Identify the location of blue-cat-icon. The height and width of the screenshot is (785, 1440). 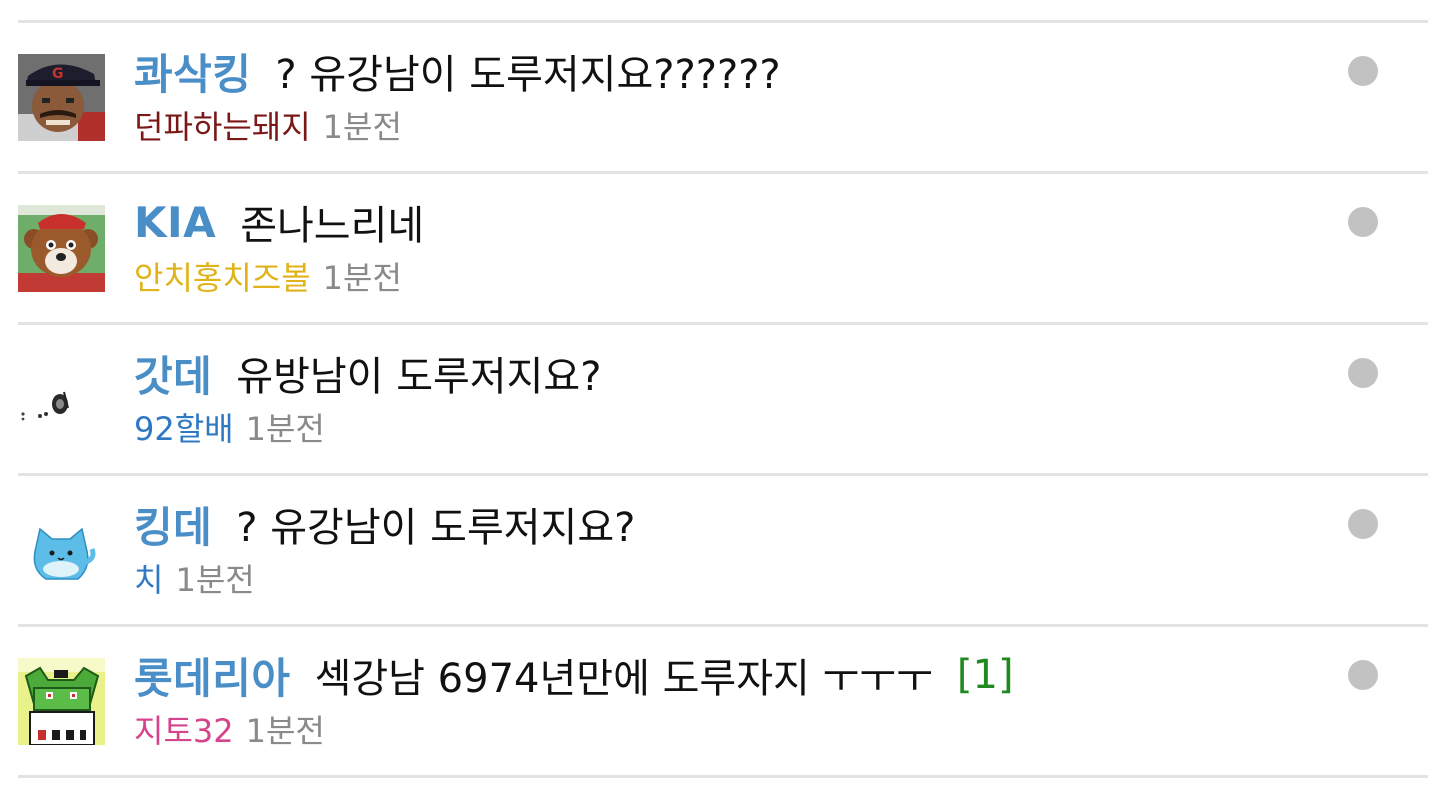
(61, 550).